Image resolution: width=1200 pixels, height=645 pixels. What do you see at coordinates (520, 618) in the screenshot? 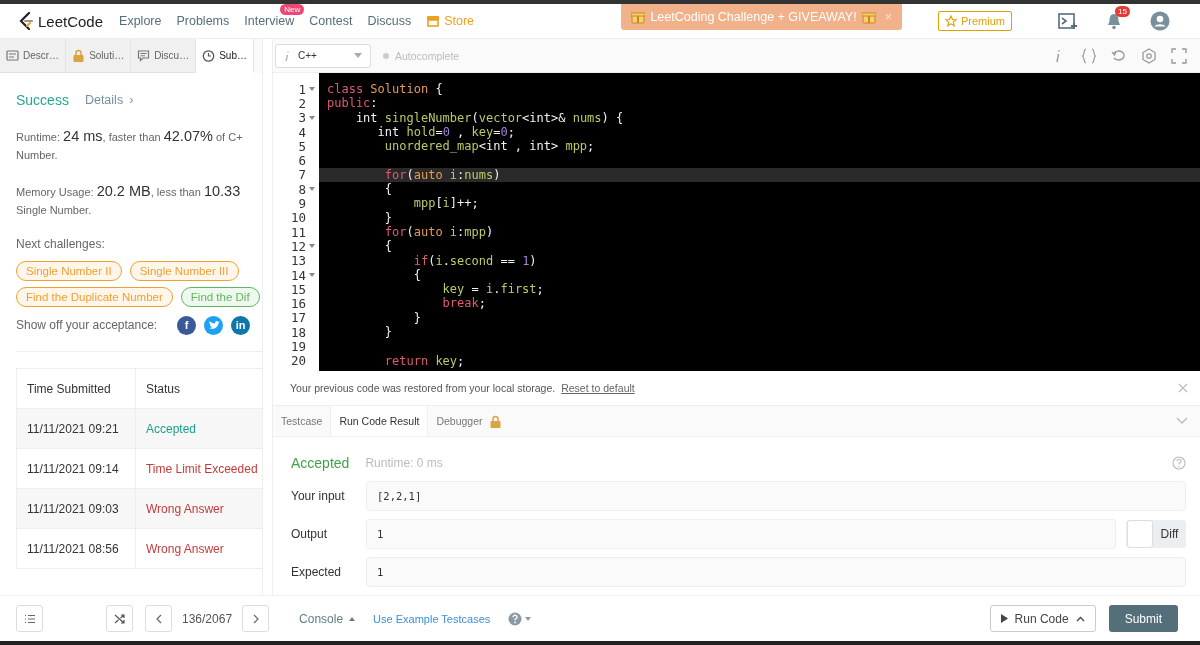
I see `help-menu` at bounding box center [520, 618].